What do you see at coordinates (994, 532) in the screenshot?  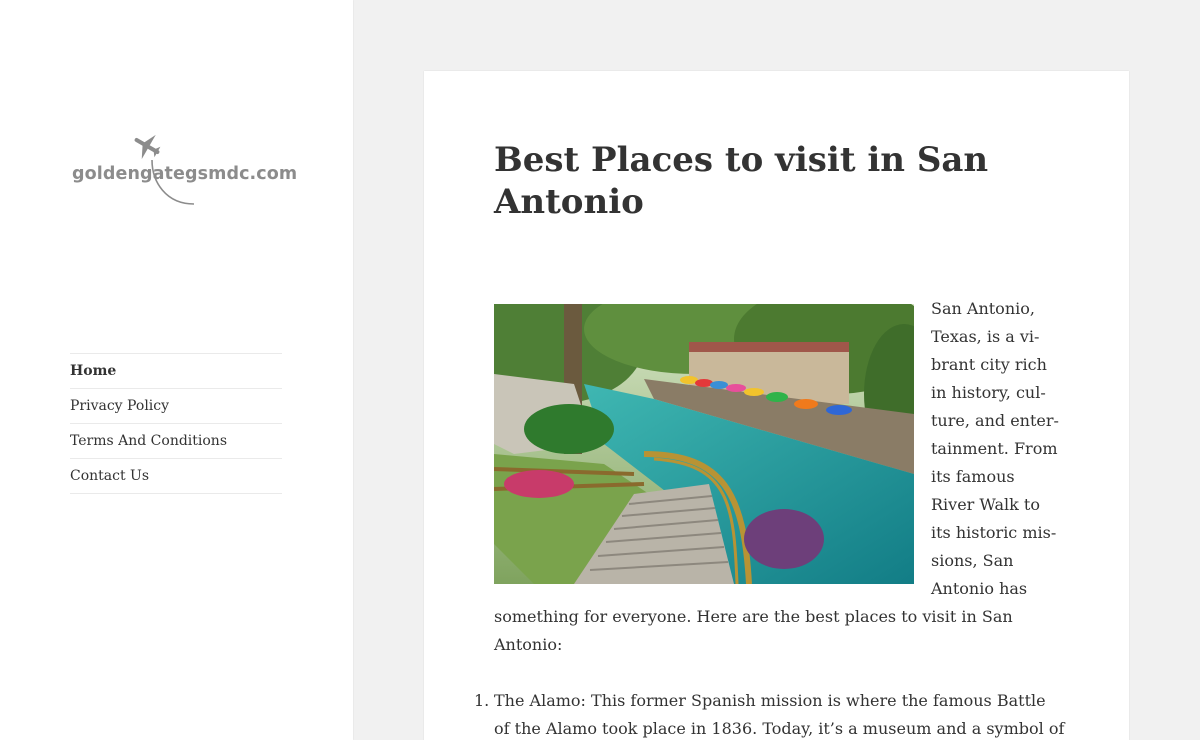 I see `intro-side-line: its historic mis-` at bounding box center [994, 532].